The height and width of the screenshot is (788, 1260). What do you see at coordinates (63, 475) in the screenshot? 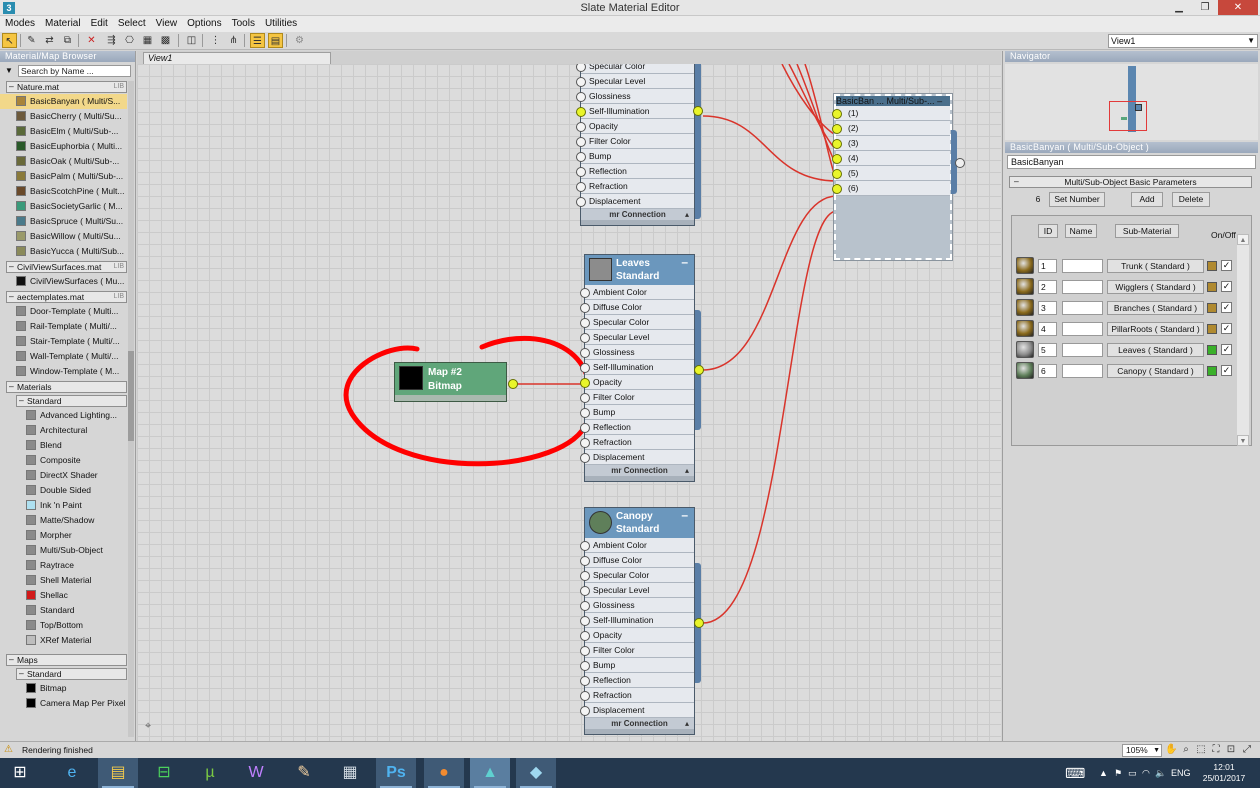
I see `list-item: DirectX Shader` at bounding box center [63, 475].